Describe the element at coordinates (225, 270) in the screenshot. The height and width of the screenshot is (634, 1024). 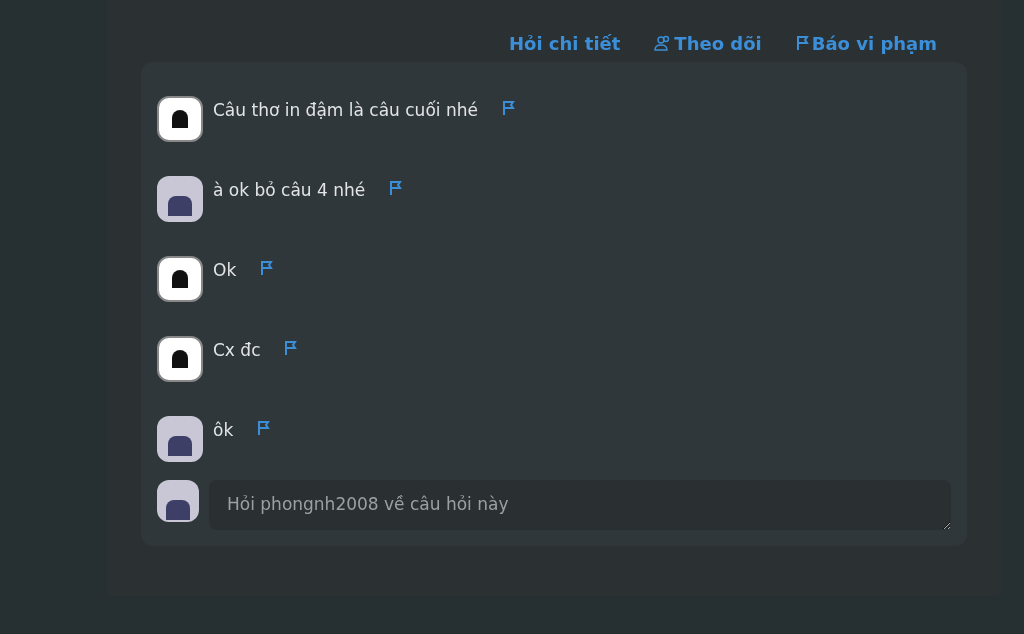
I see `comment-text: Ok` at that location.